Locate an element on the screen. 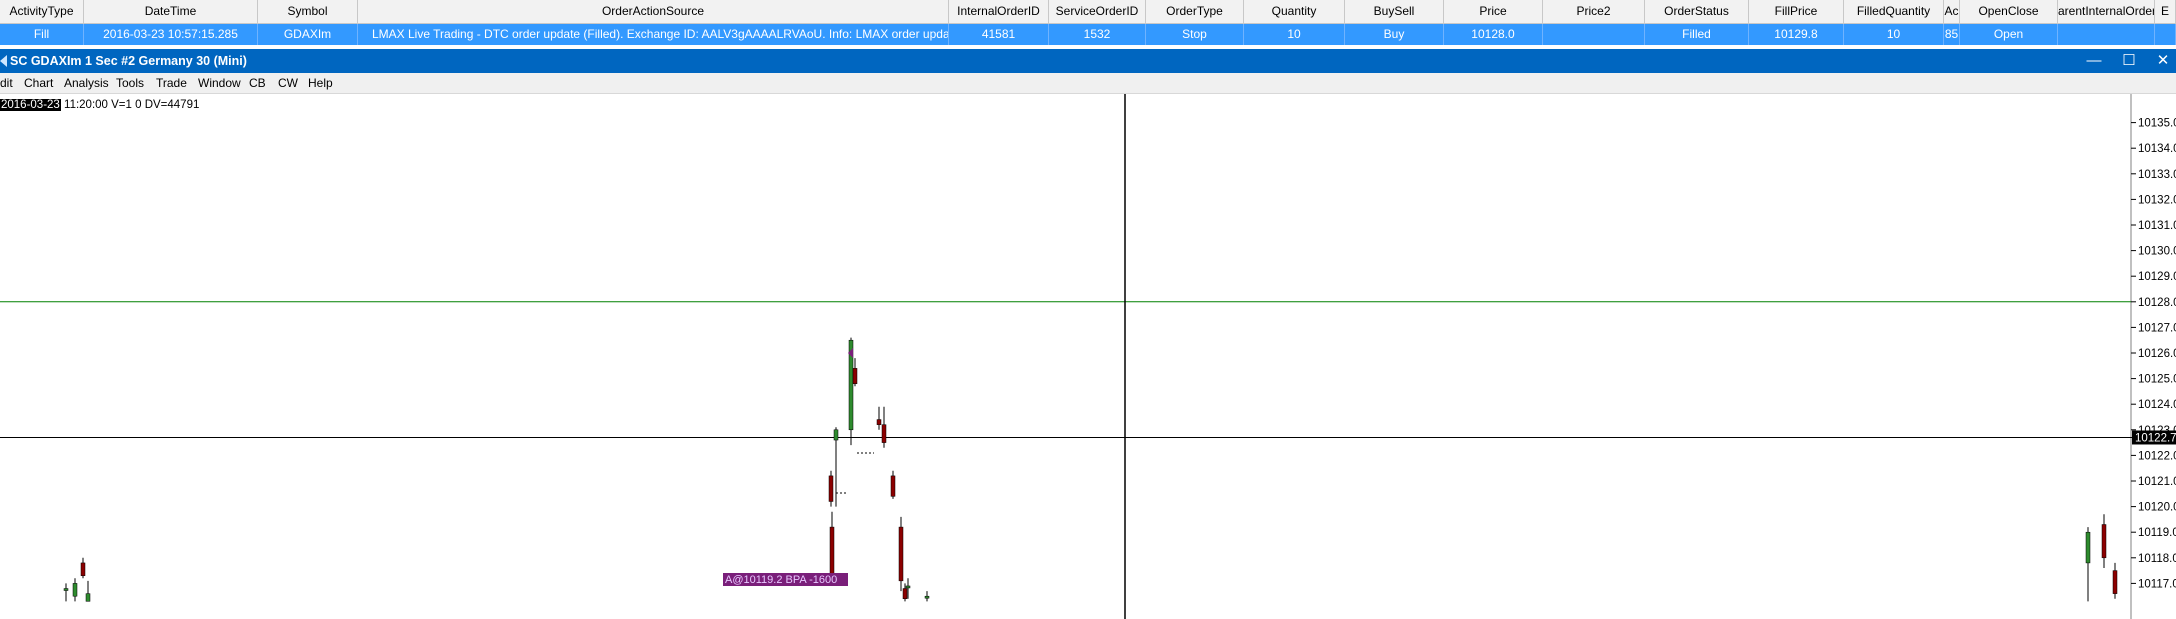 The height and width of the screenshot is (619, 2176). table-cell-15: Open is located at coordinates (2009, 34).